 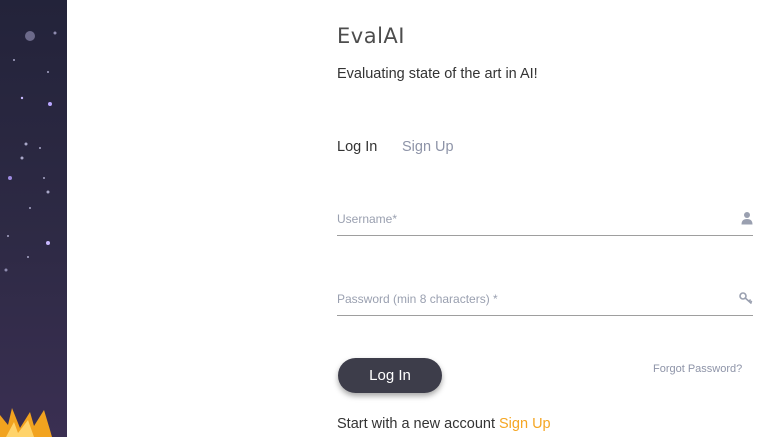 I want to click on username-input, so click(x=532, y=219).